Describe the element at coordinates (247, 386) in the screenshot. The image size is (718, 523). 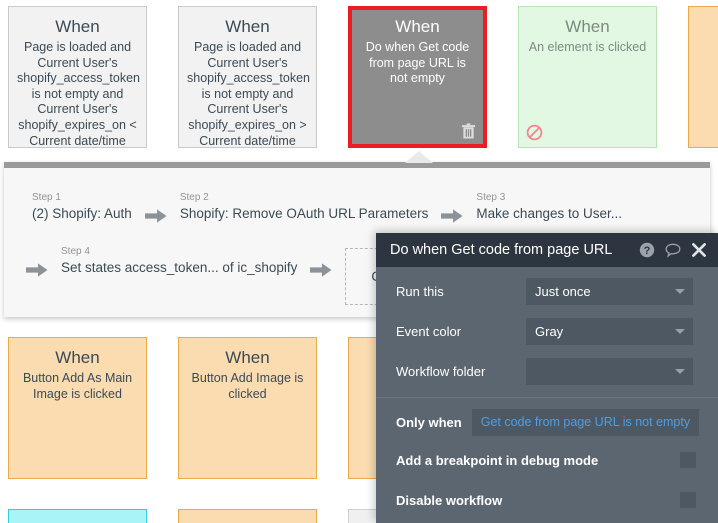
I see `event-card-body: Button Add Image is clicked` at that location.